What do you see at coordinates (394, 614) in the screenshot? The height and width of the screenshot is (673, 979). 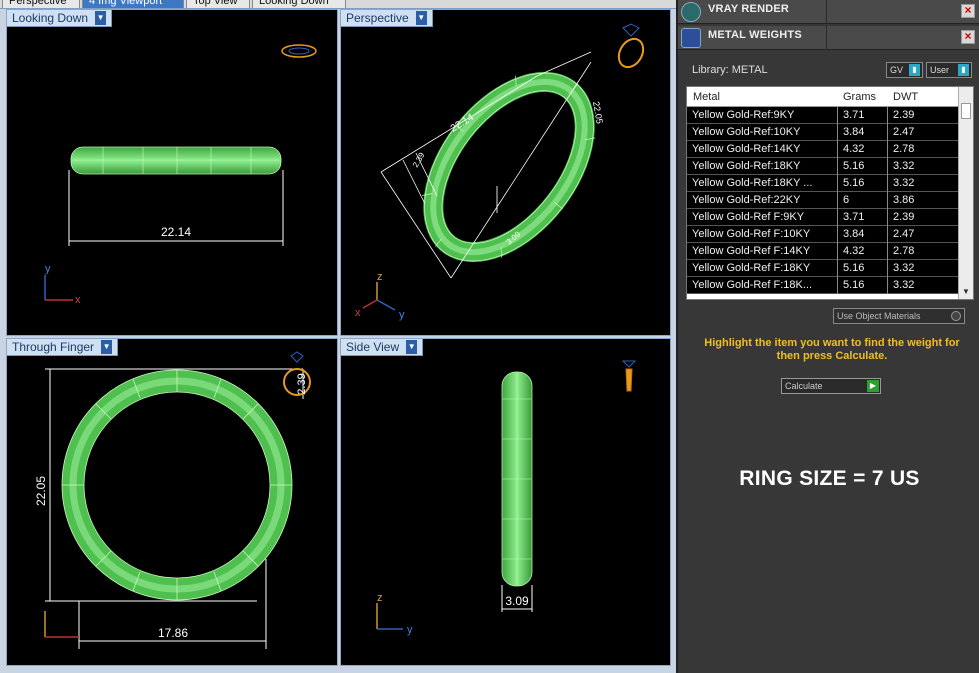 I see `axis-gizmo: z y` at bounding box center [394, 614].